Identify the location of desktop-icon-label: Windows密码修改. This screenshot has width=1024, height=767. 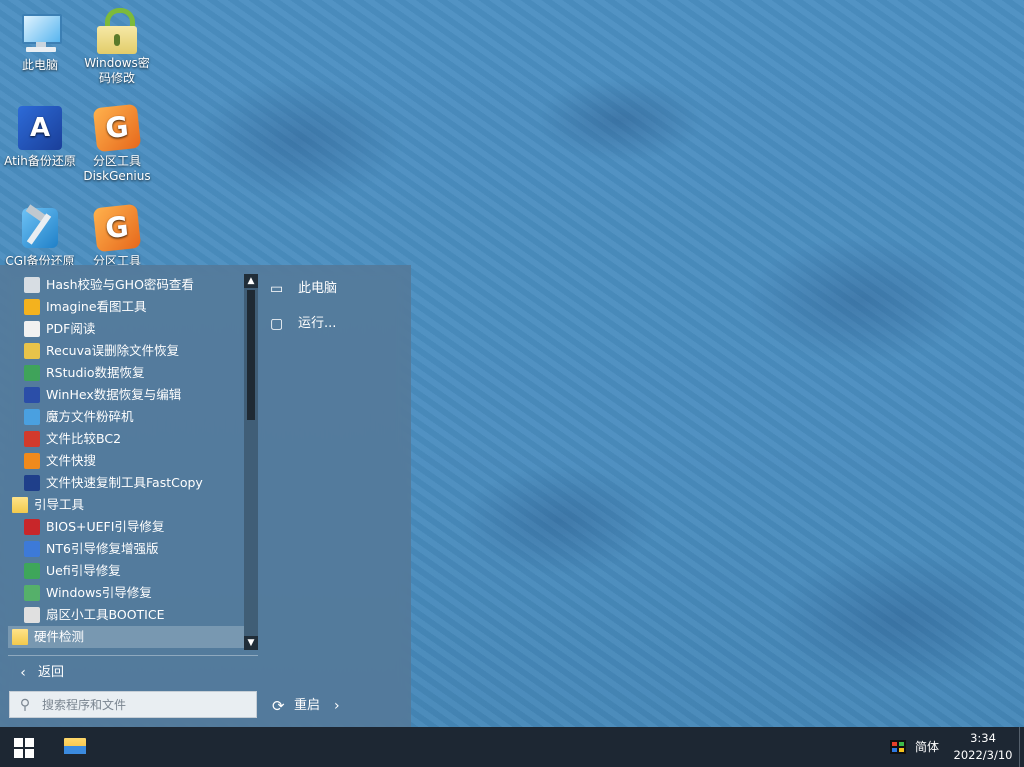
(117, 70).